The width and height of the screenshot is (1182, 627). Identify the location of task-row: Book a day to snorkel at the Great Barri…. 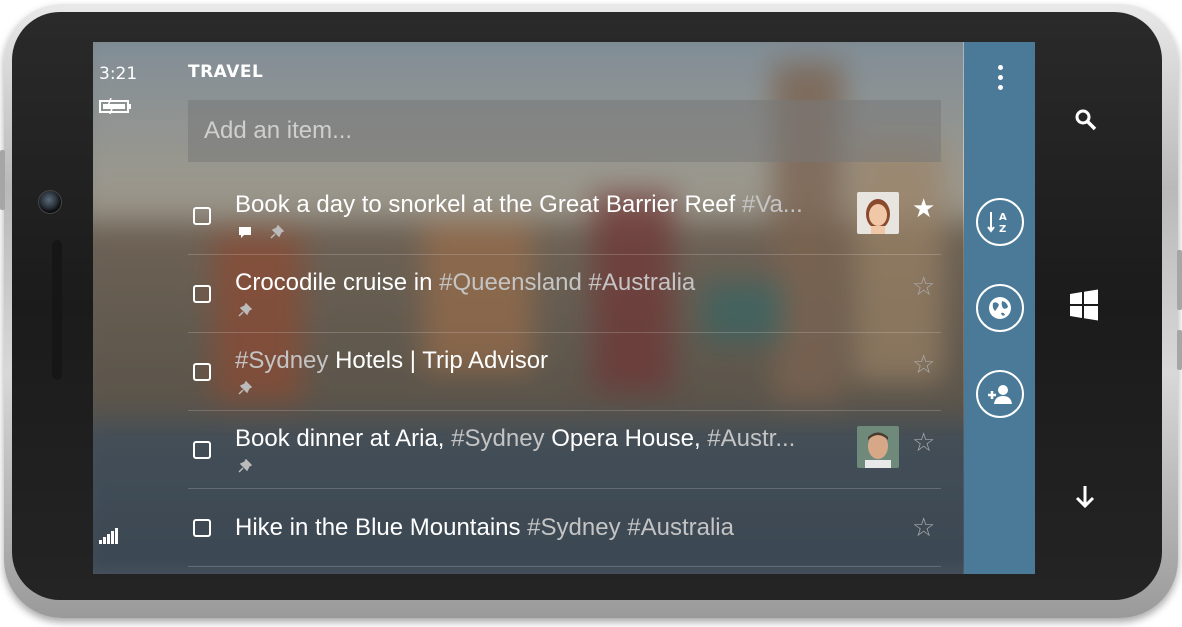
(564, 216).